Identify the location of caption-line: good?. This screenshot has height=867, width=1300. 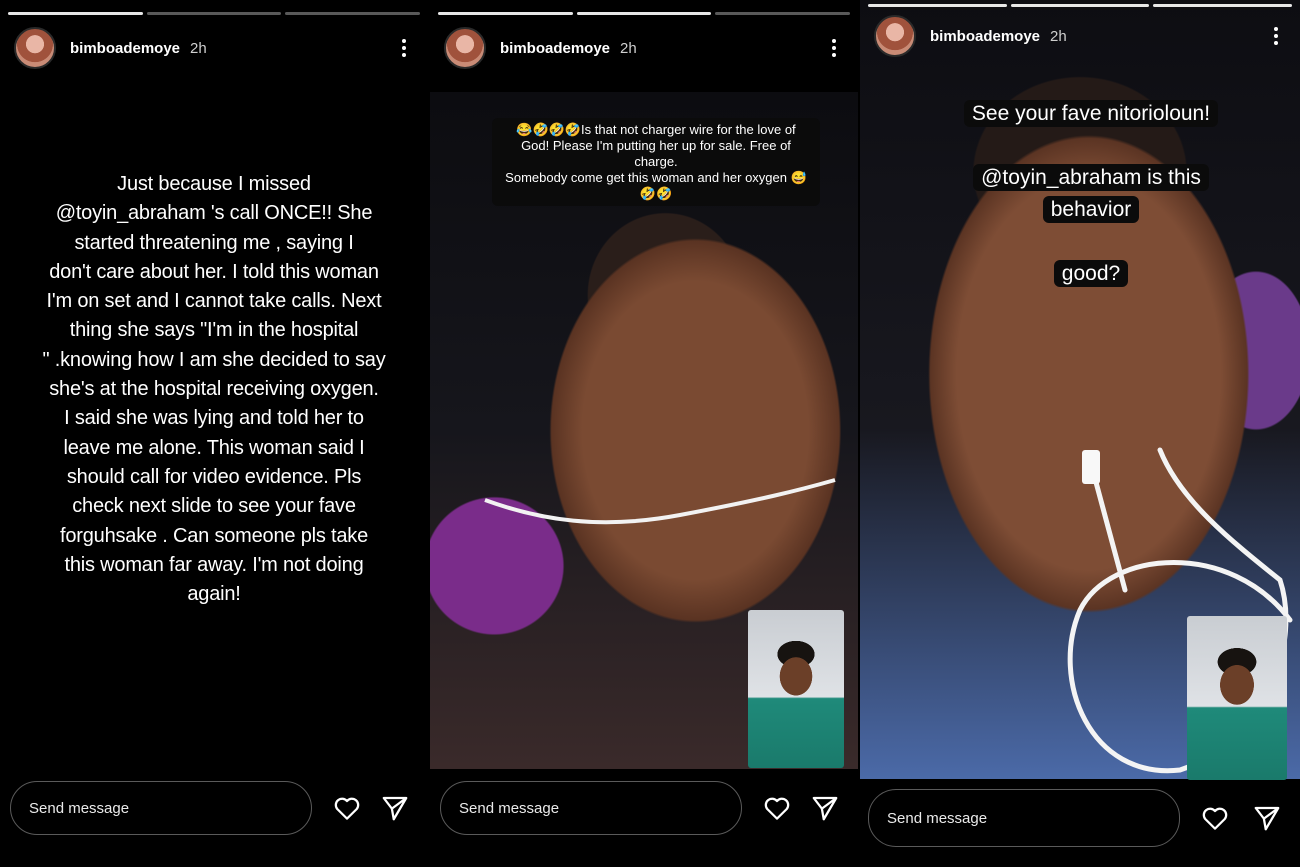
(1091, 273).